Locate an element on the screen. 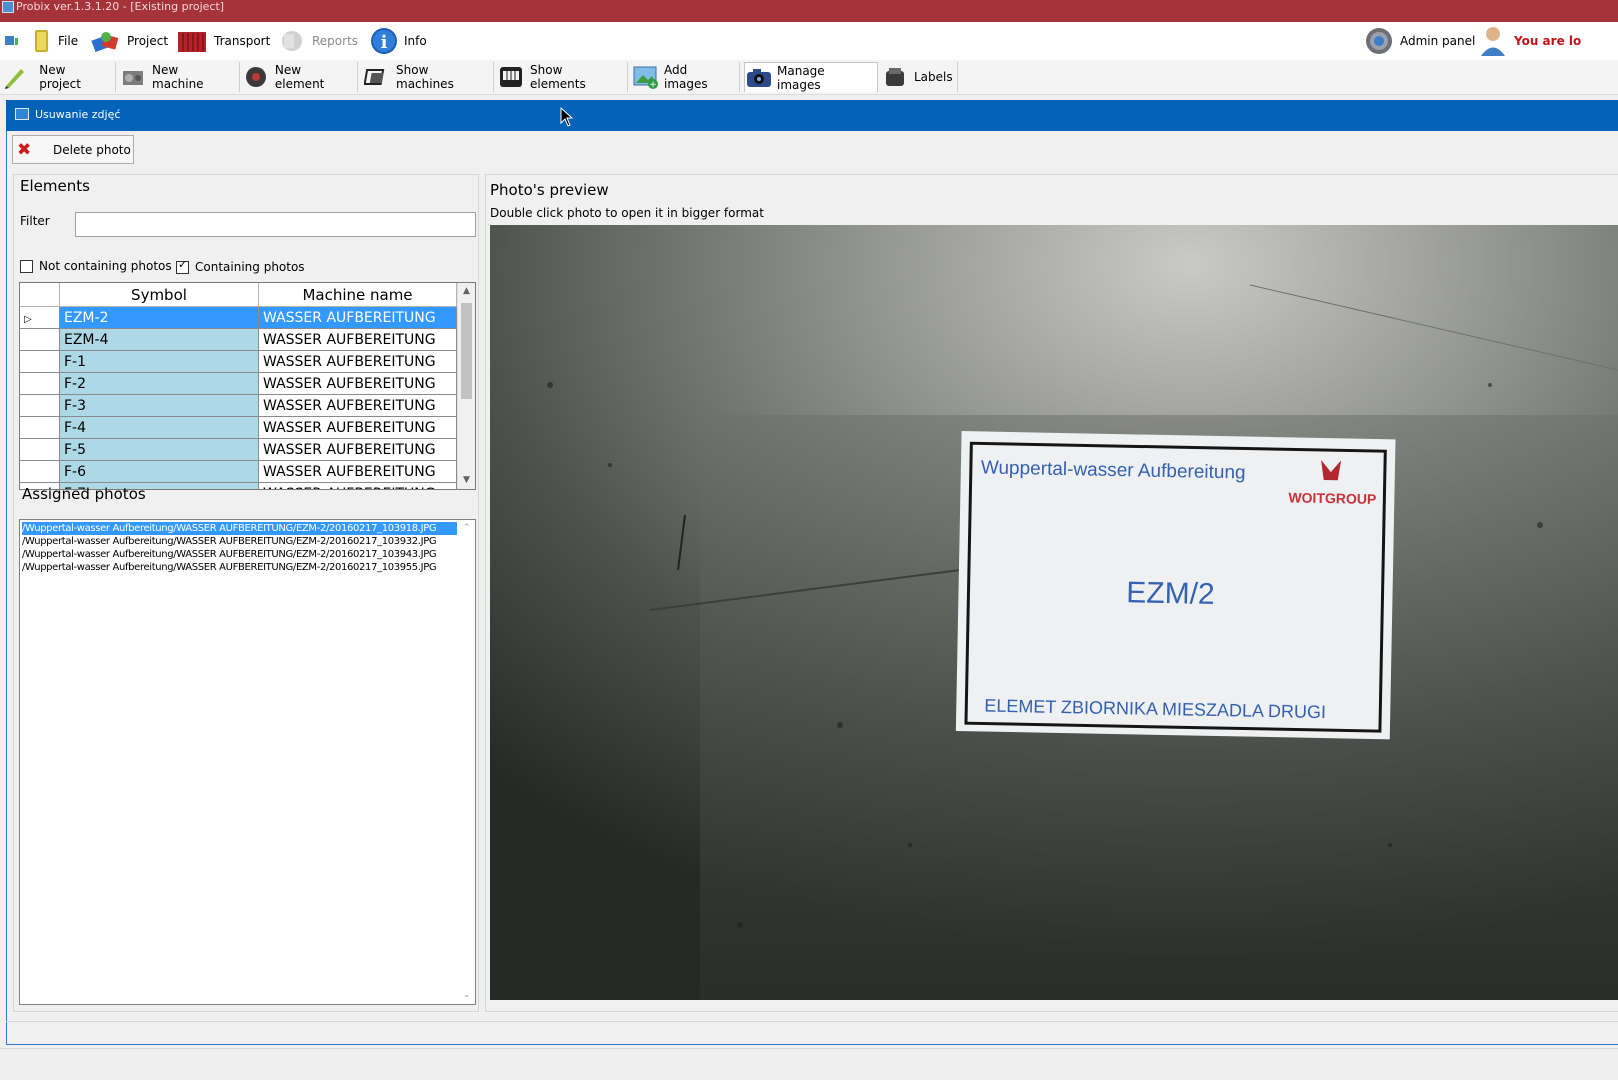 The width and height of the screenshot is (1618, 1080). info-icon: i is located at coordinates (384, 41).